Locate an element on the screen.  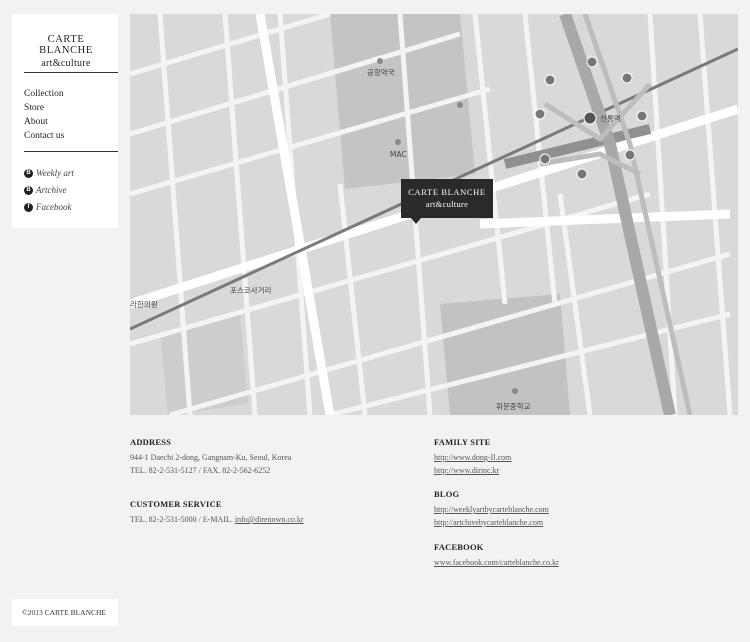
pin-subtitle: art&culture is located at coordinates (447, 204).